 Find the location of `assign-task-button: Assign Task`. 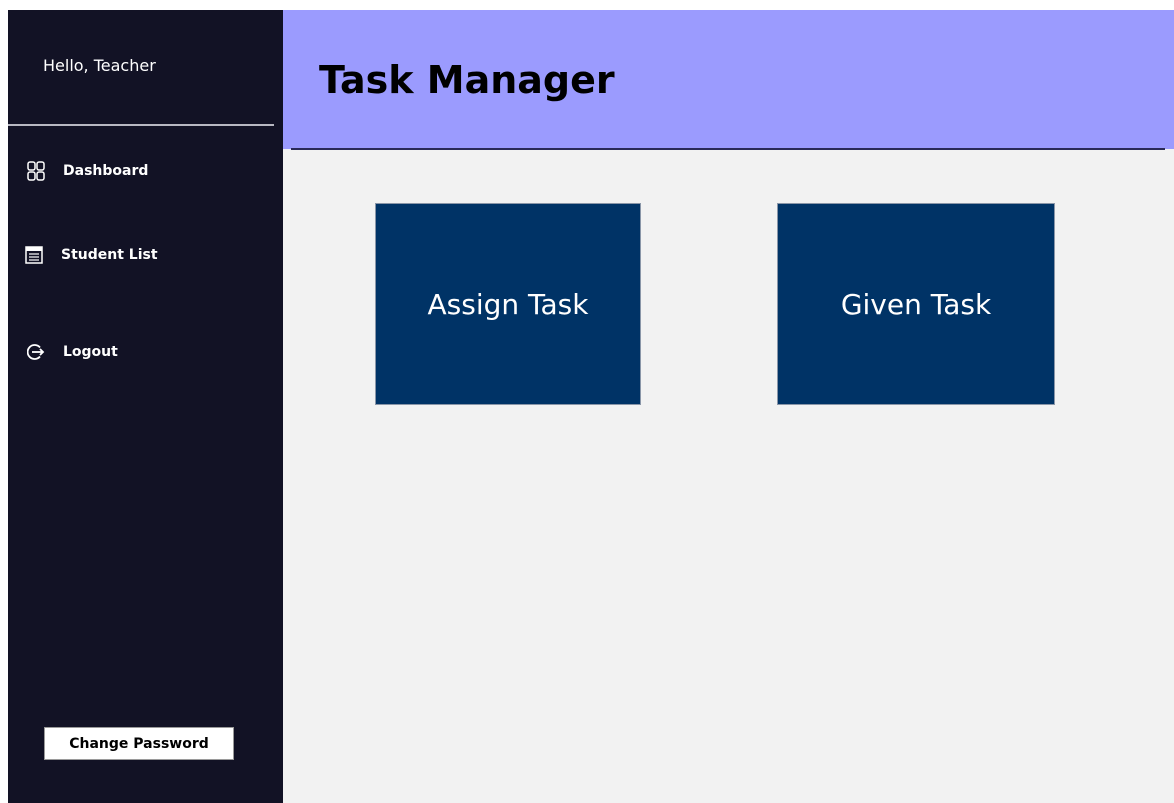

assign-task-button: Assign Task is located at coordinates (508, 304).